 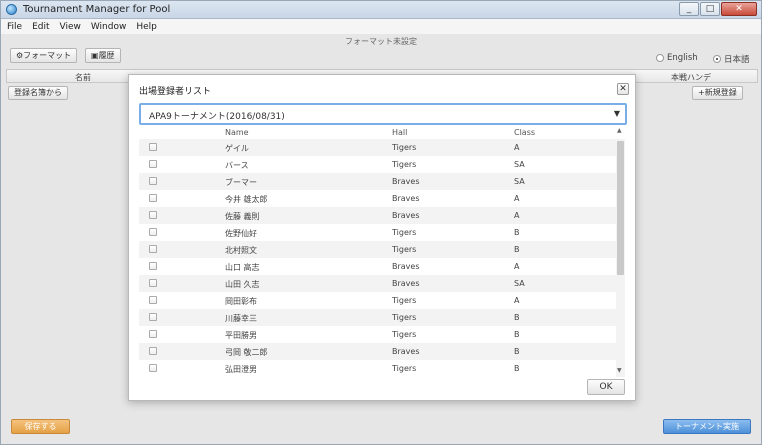 I want to click on list-item: バース Tigers SA, so click(x=378, y=164).